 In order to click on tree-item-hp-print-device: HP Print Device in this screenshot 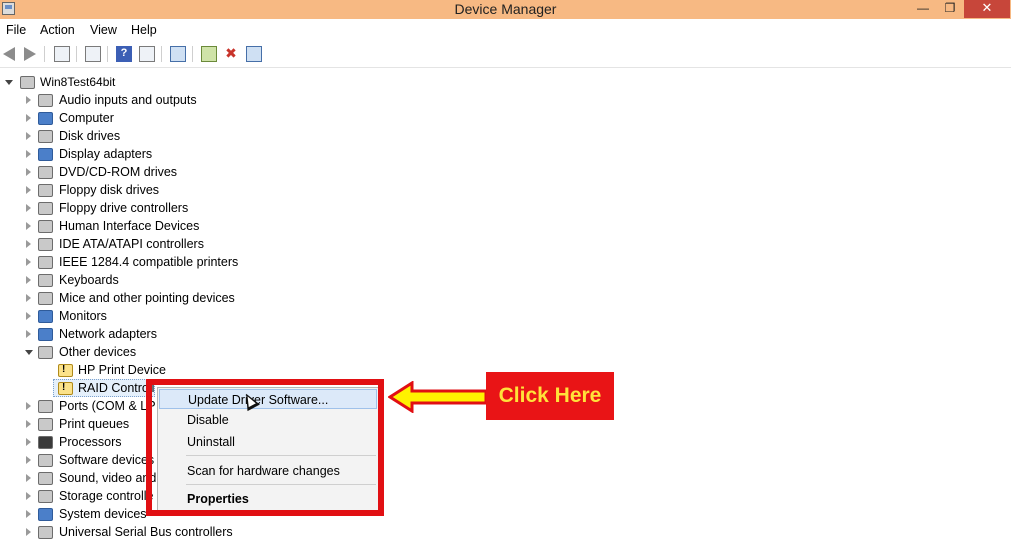, I will do `click(150, 371)`.